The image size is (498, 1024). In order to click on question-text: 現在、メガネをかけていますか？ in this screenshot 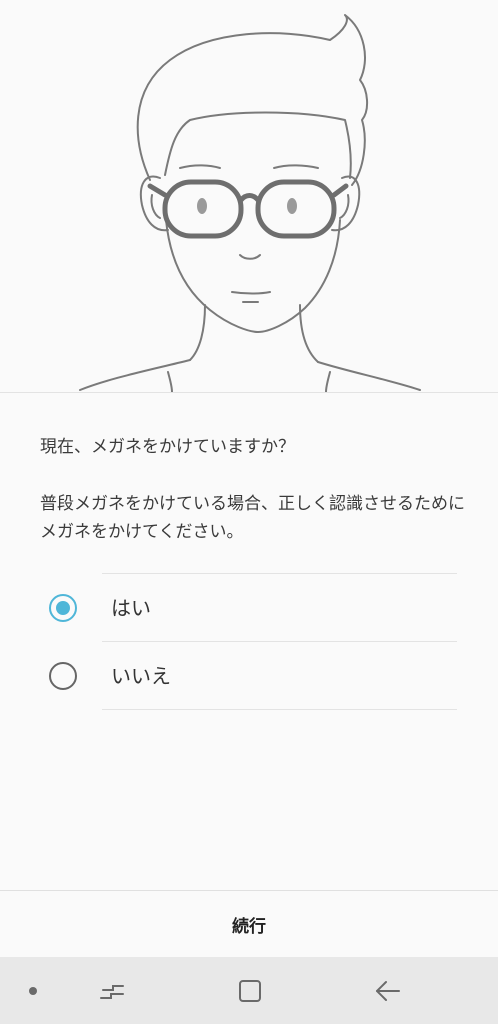, I will do `click(167, 447)`.